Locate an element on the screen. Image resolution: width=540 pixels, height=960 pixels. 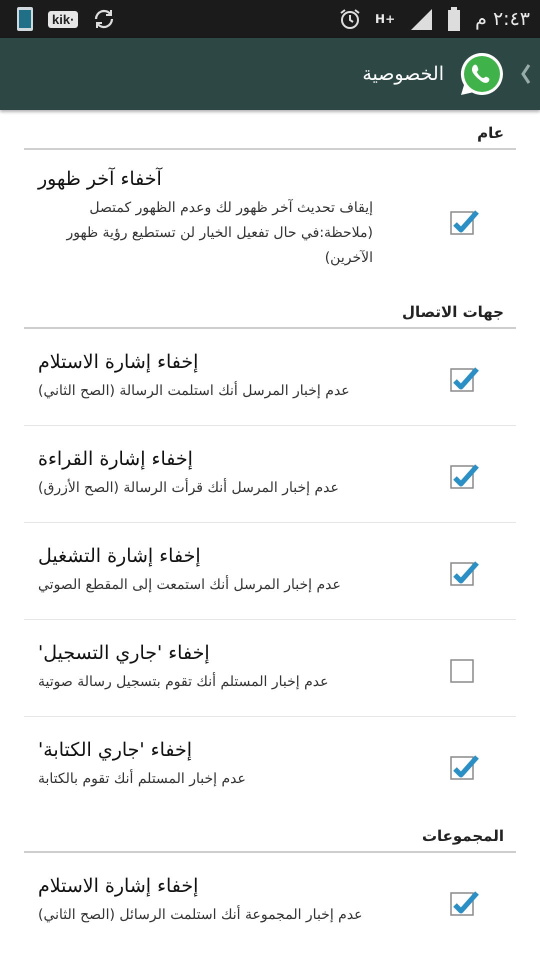
signal-icon is located at coordinates (421, 19).